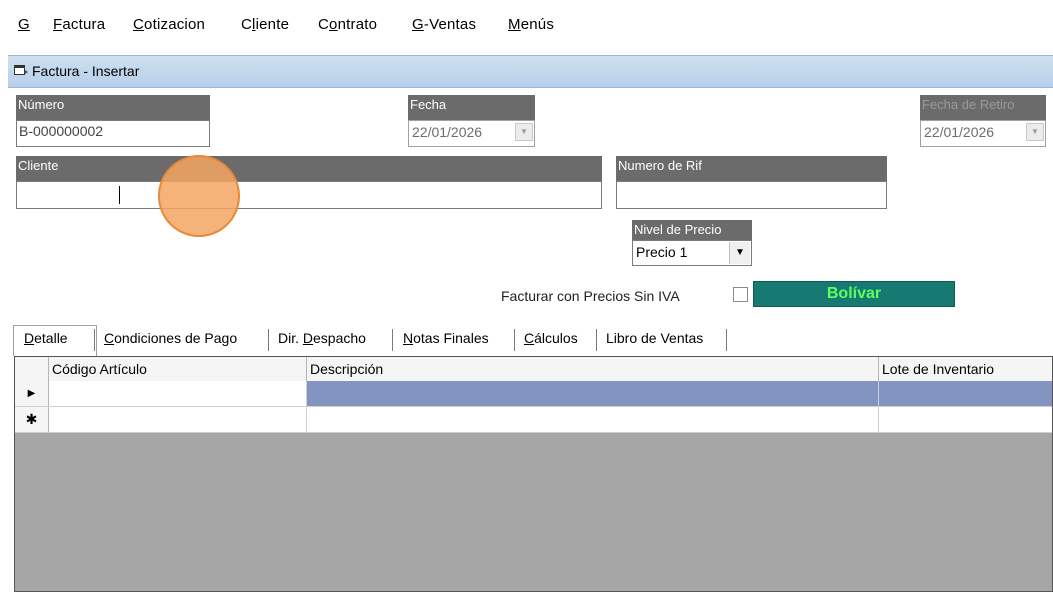 The height and width of the screenshot is (592, 1053). What do you see at coordinates (46, 338) in the screenshot?
I see `tab-detalle: Detalle` at bounding box center [46, 338].